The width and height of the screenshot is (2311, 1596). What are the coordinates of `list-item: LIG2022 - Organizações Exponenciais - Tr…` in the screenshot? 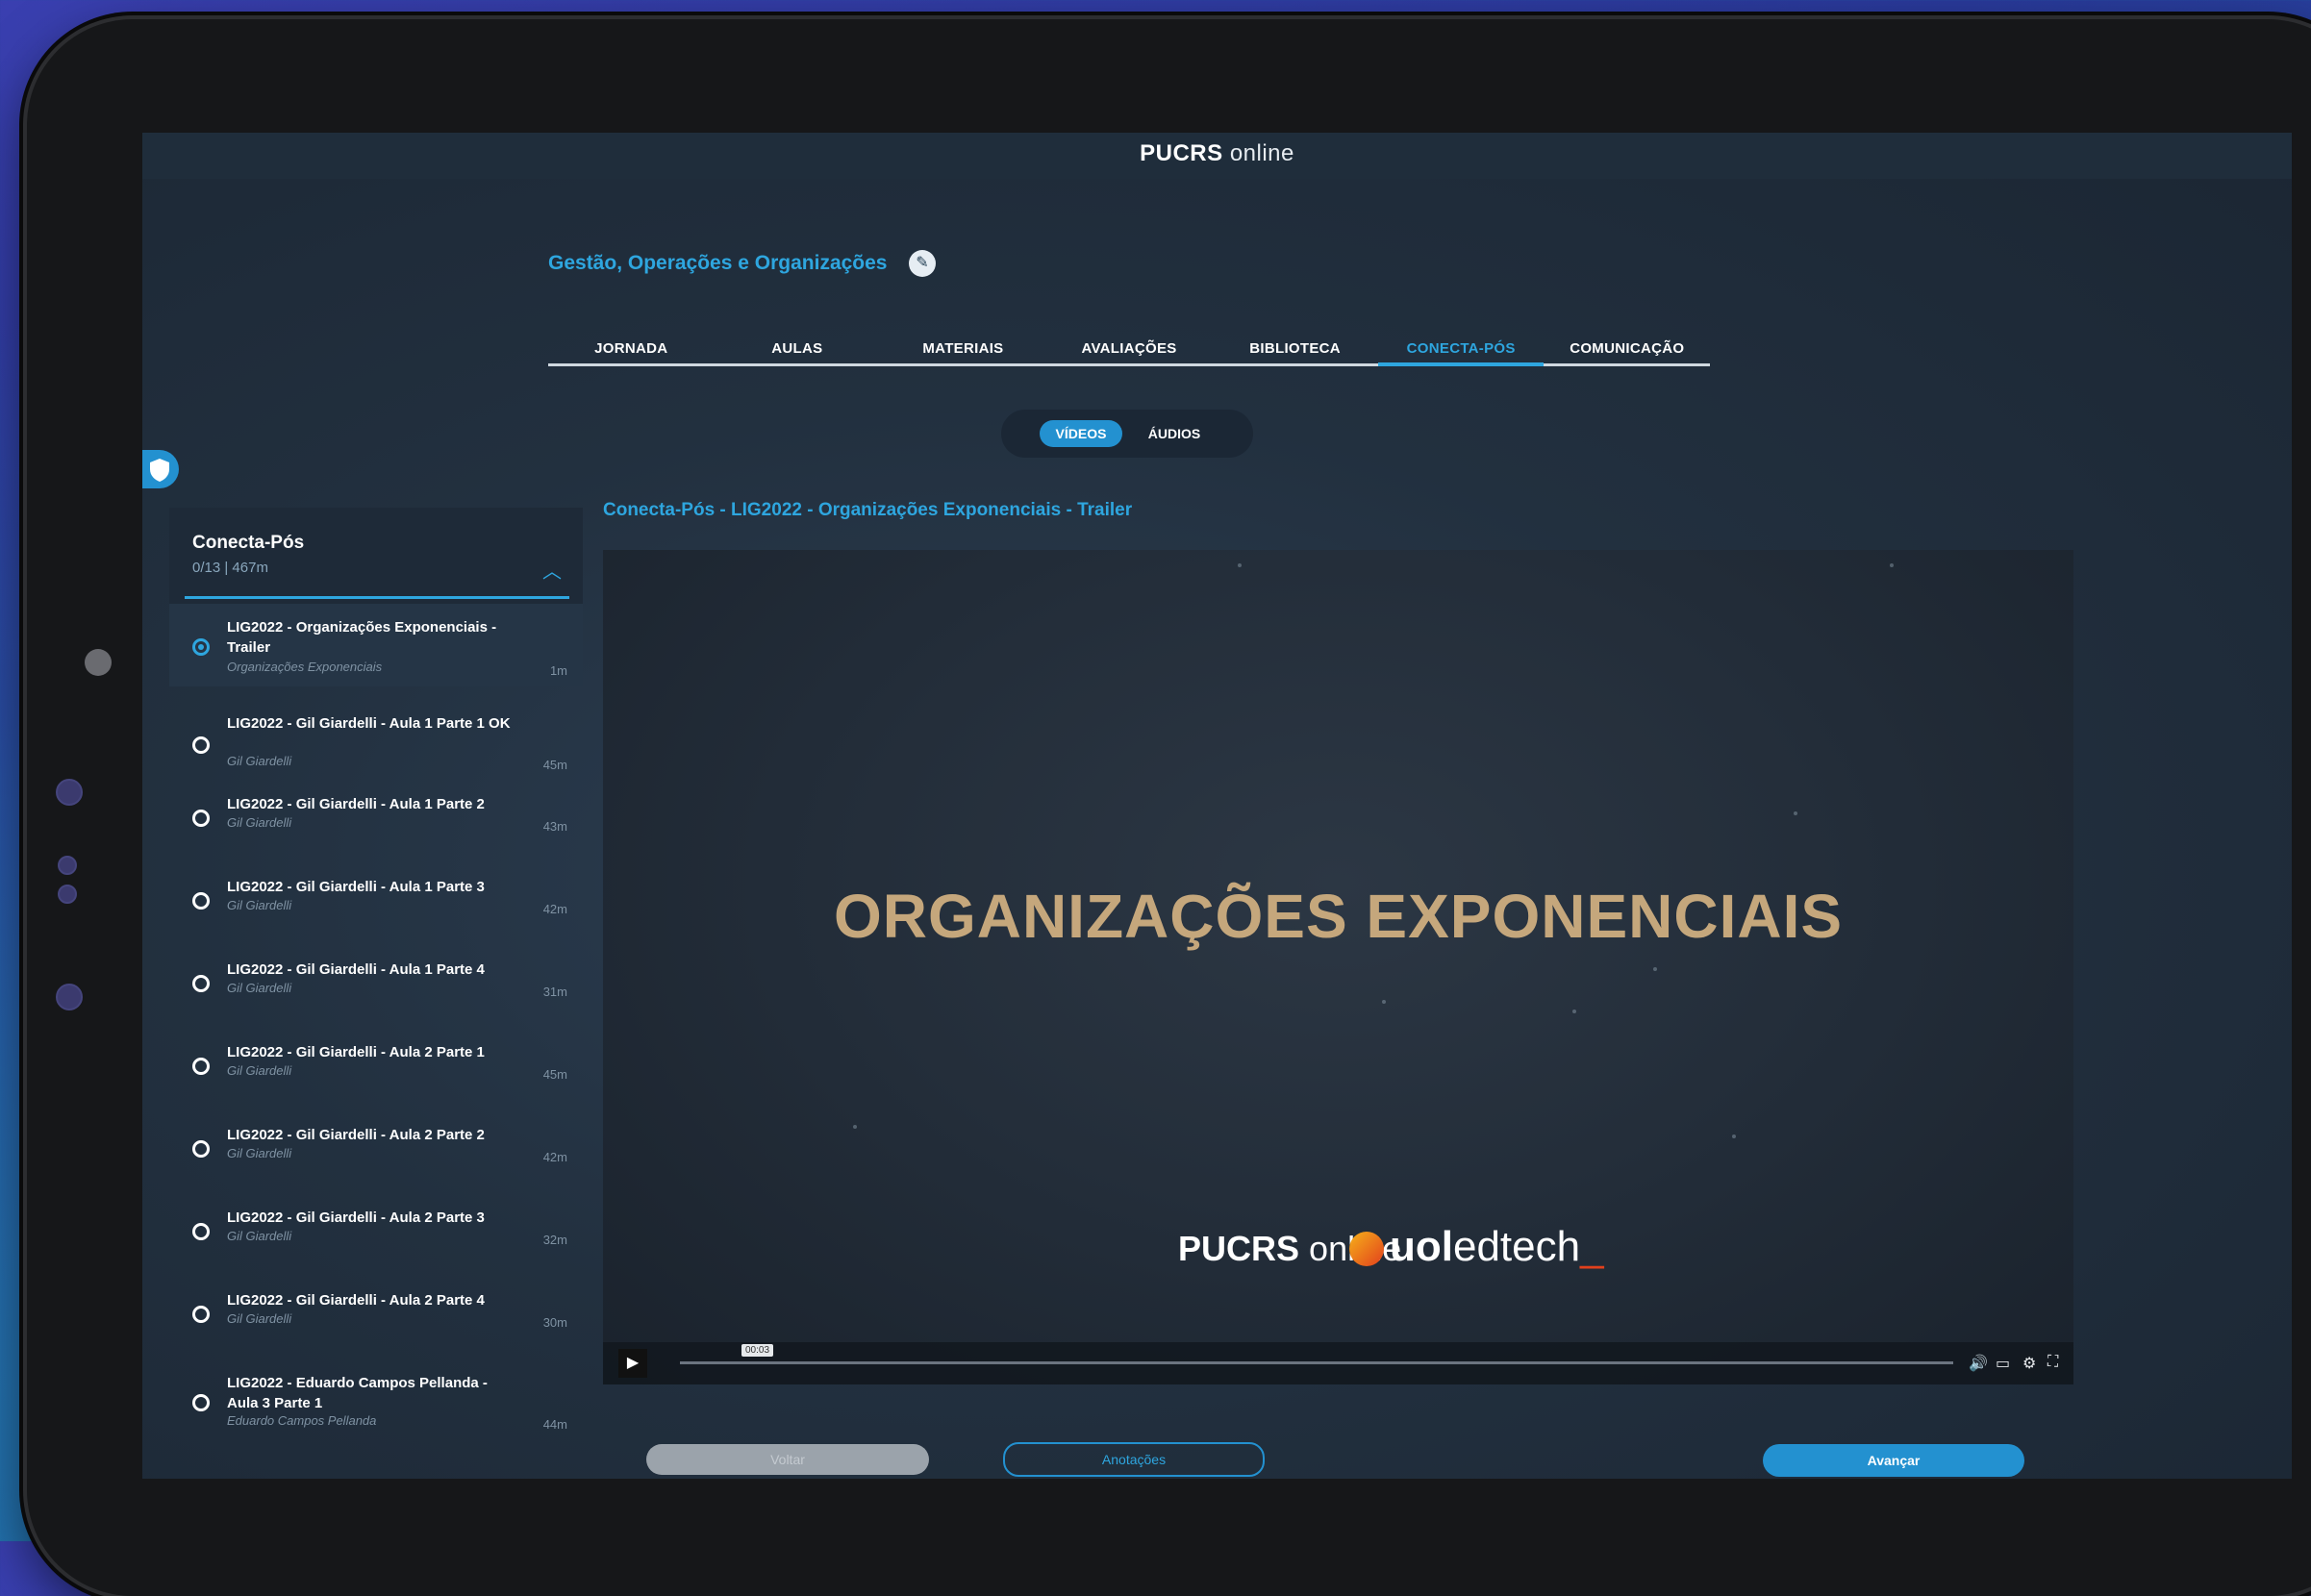 It's located at (376, 645).